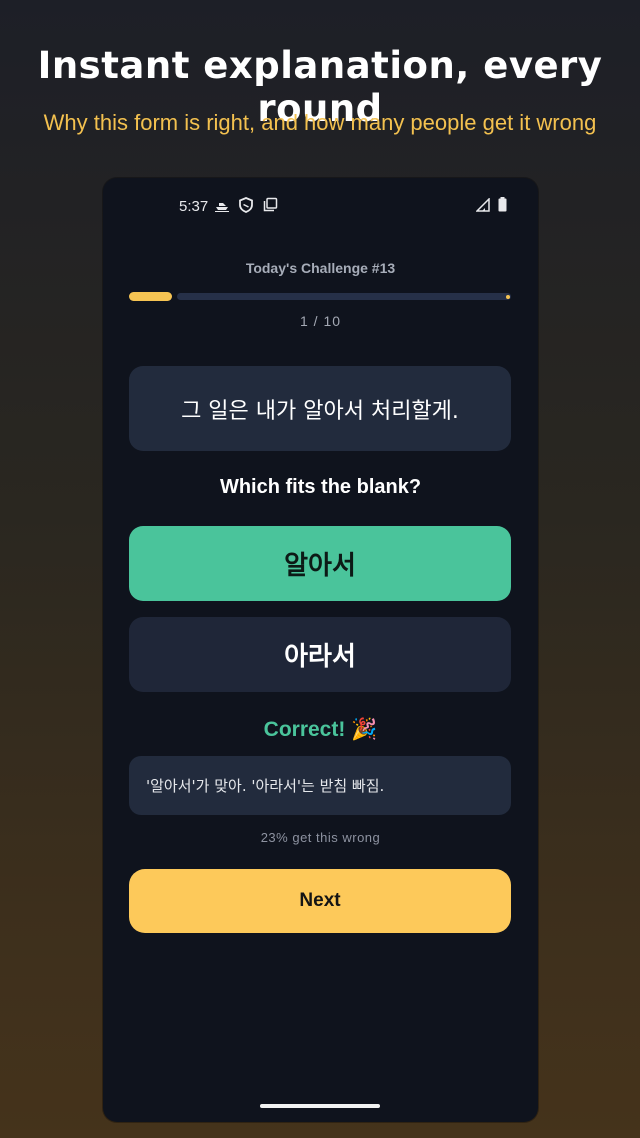  Describe the element at coordinates (222, 206) in the screenshot. I see `boat-icon` at that location.